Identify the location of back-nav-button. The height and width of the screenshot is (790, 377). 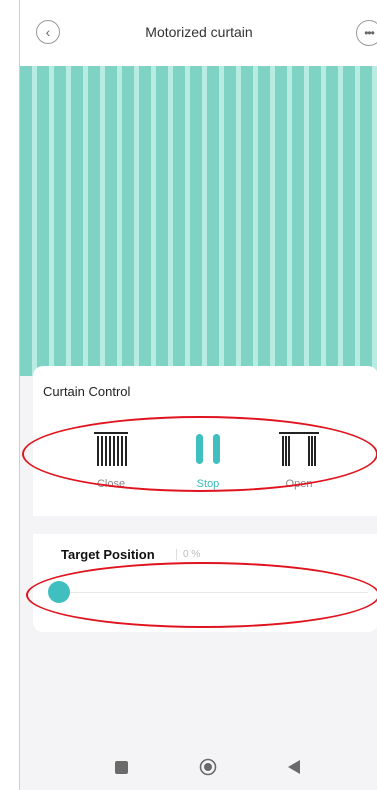
(294, 769).